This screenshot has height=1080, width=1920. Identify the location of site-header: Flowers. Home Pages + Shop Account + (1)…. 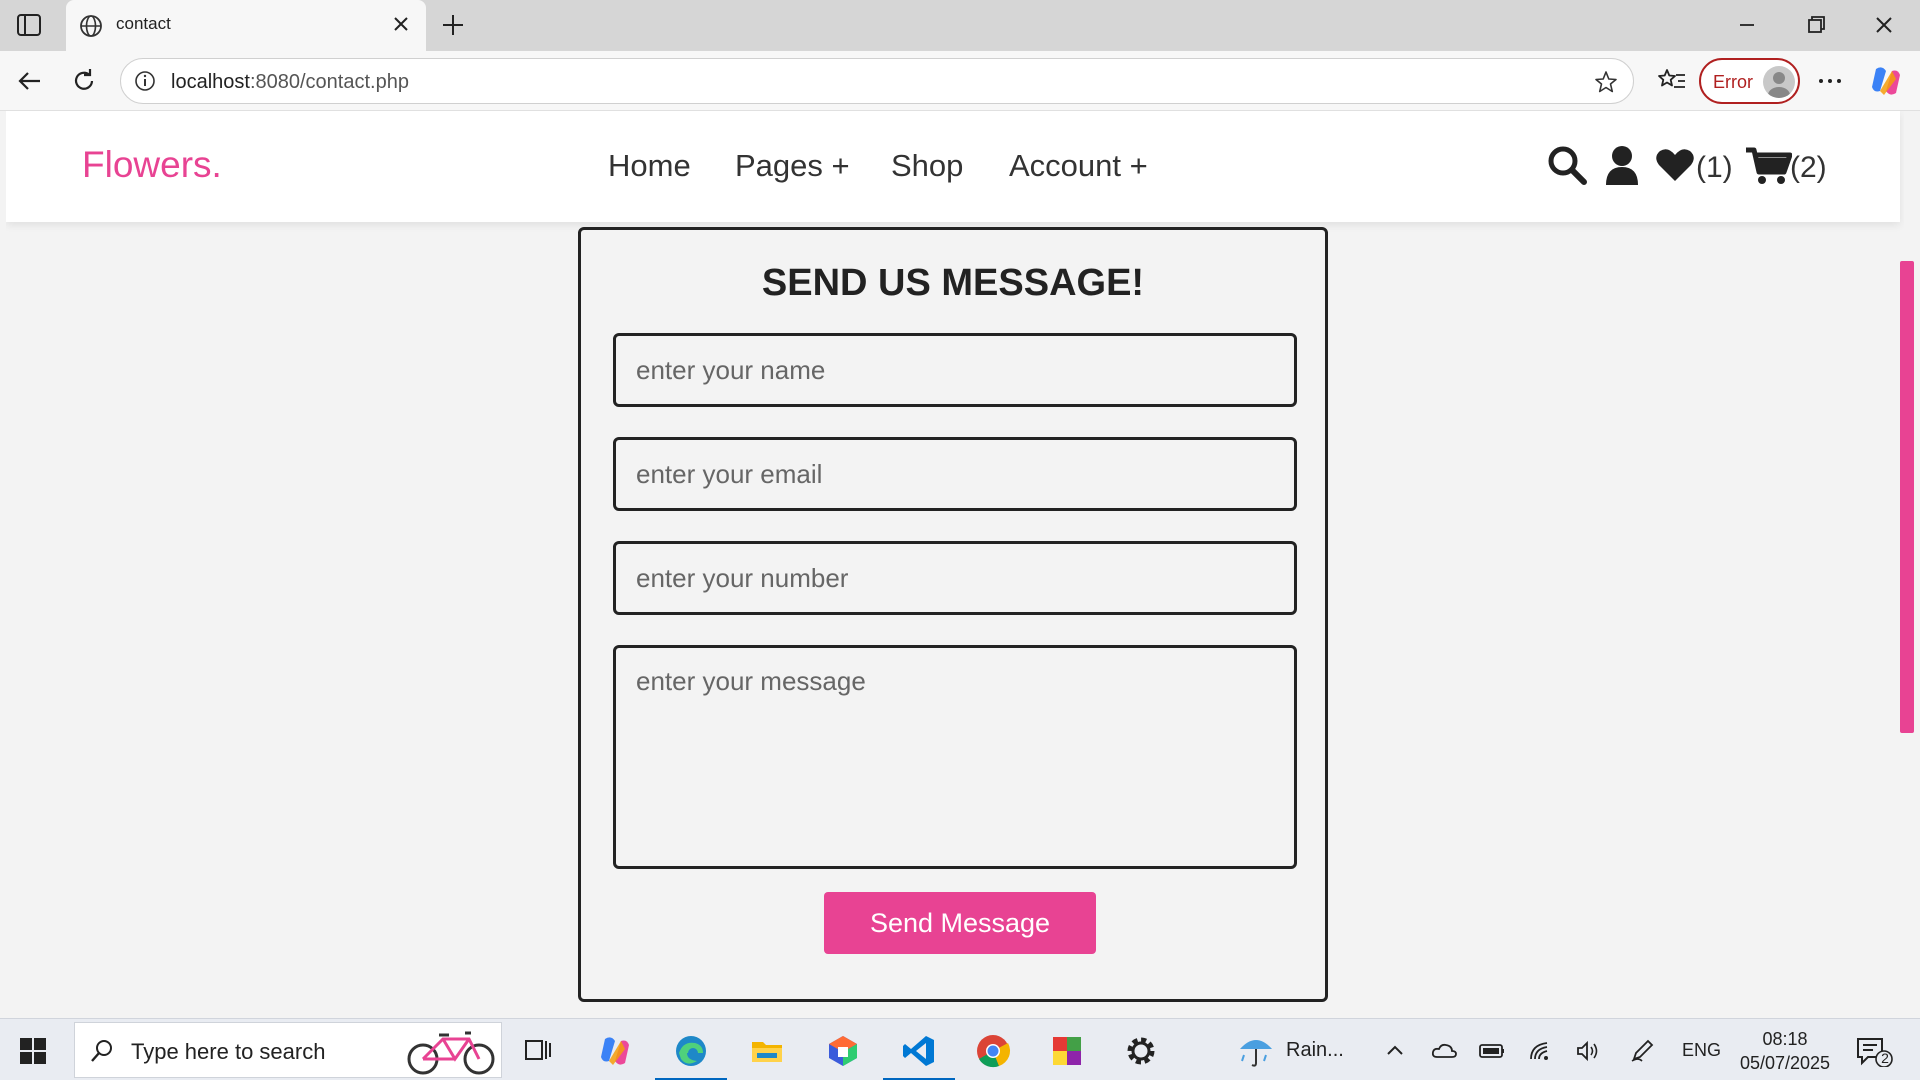
(953, 166).